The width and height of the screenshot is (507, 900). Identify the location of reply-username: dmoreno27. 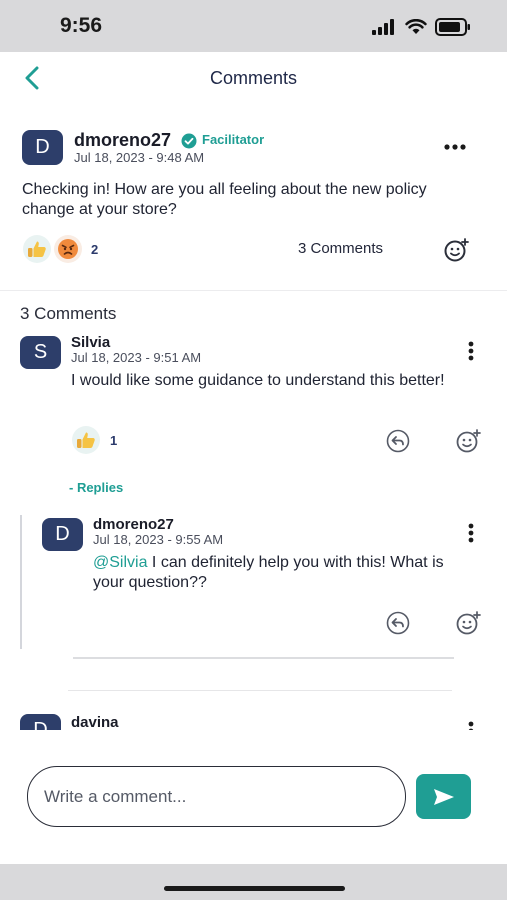
(133, 524).